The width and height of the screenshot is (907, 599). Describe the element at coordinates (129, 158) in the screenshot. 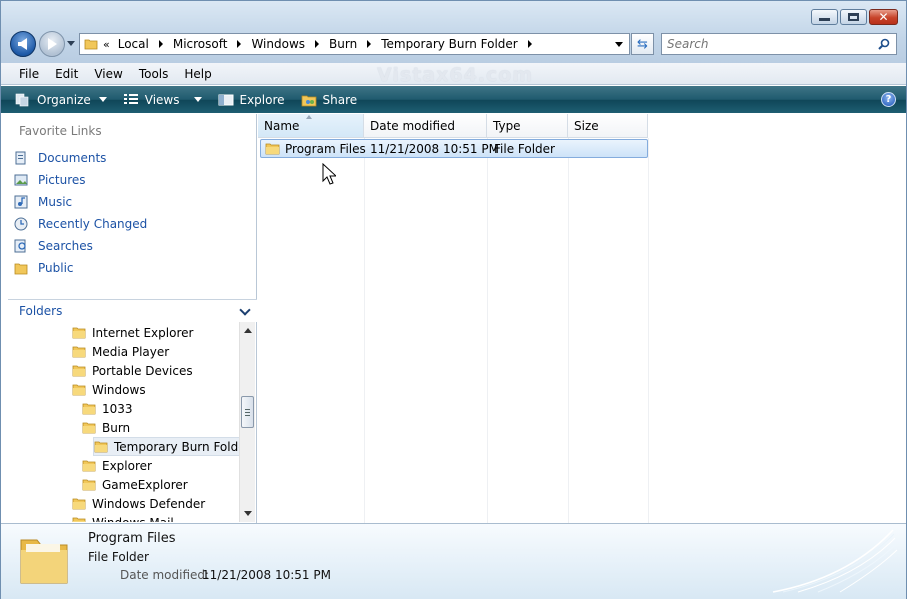

I see `favorite-link-documents: Documents` at that location.